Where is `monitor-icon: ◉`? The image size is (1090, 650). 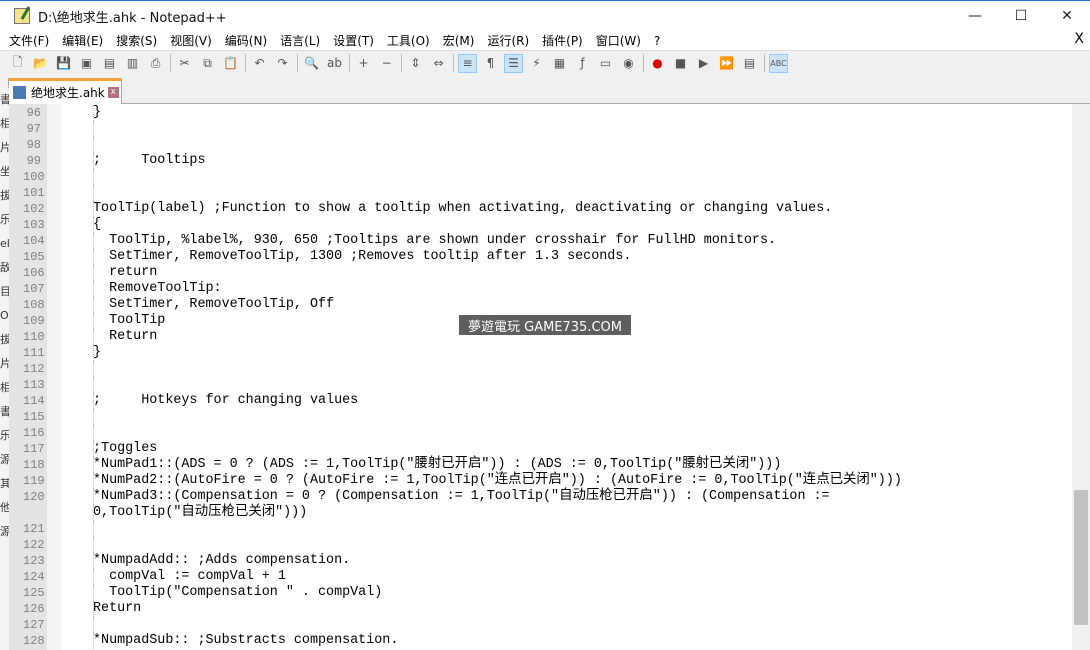 monitor-icon: ◉ is located at coordinates (628, 63).